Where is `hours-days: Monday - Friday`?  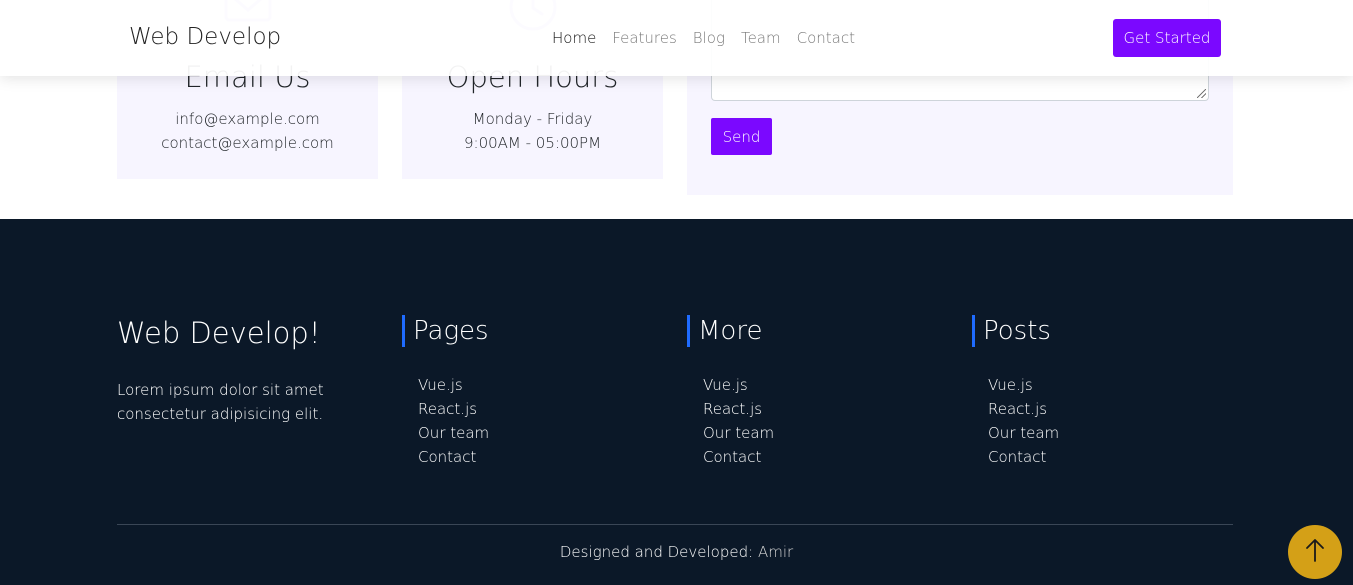 hours-days: Monday - Friday is located at coordinates (532, 119).